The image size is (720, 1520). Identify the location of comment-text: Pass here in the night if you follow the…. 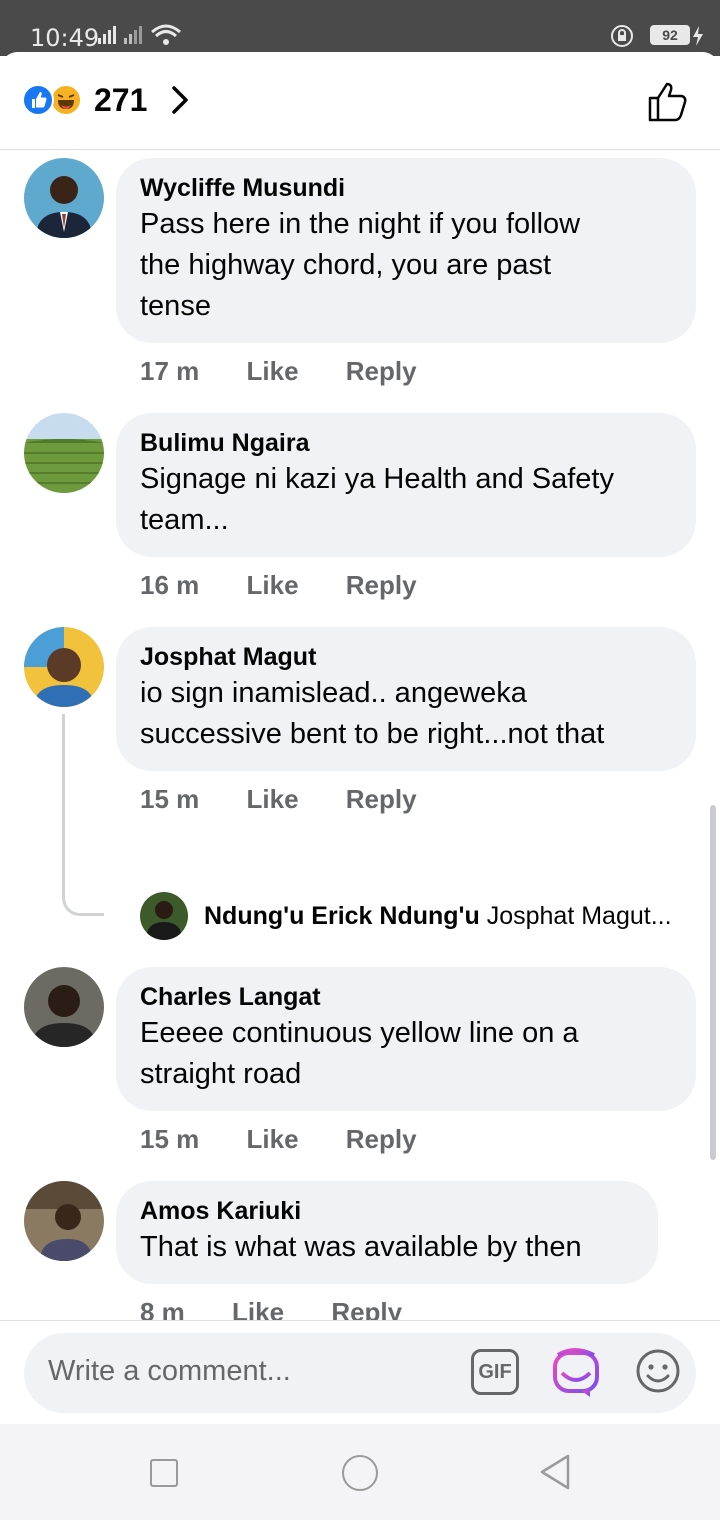
(360, 265).